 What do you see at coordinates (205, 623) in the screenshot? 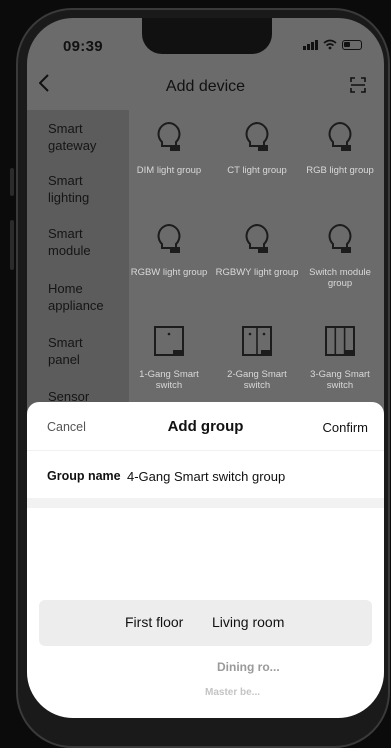
I see `picker-selection-band` at bounding box center [205, 623].